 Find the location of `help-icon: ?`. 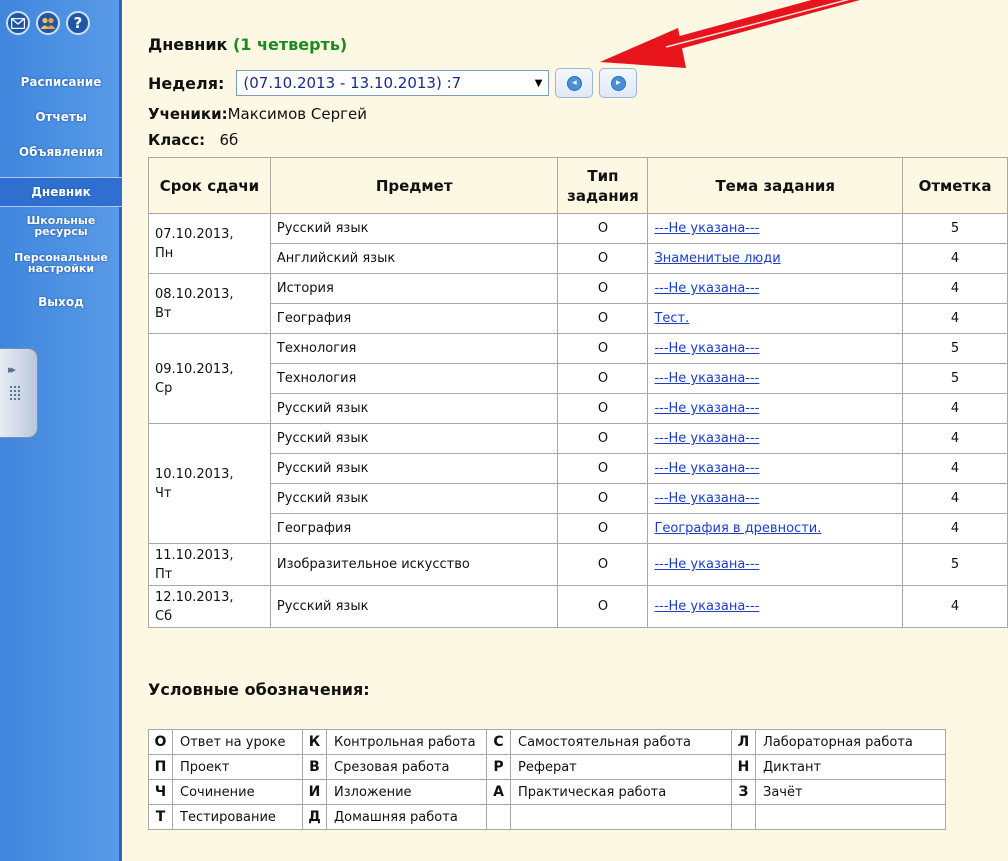

help-icon: ? is located at coordinates (78, 23).